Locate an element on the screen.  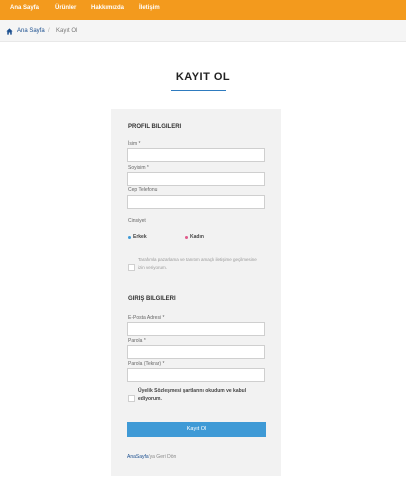
email-label: E-Posta Adresi * is located at coordinates (146, 318).